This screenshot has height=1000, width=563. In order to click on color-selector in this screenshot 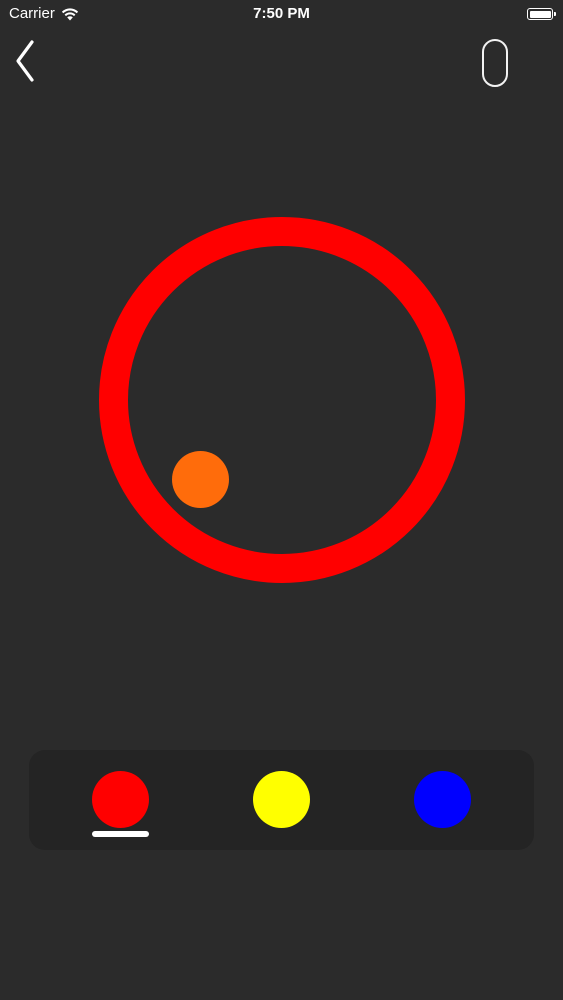, I will do `click(281, 800)`.